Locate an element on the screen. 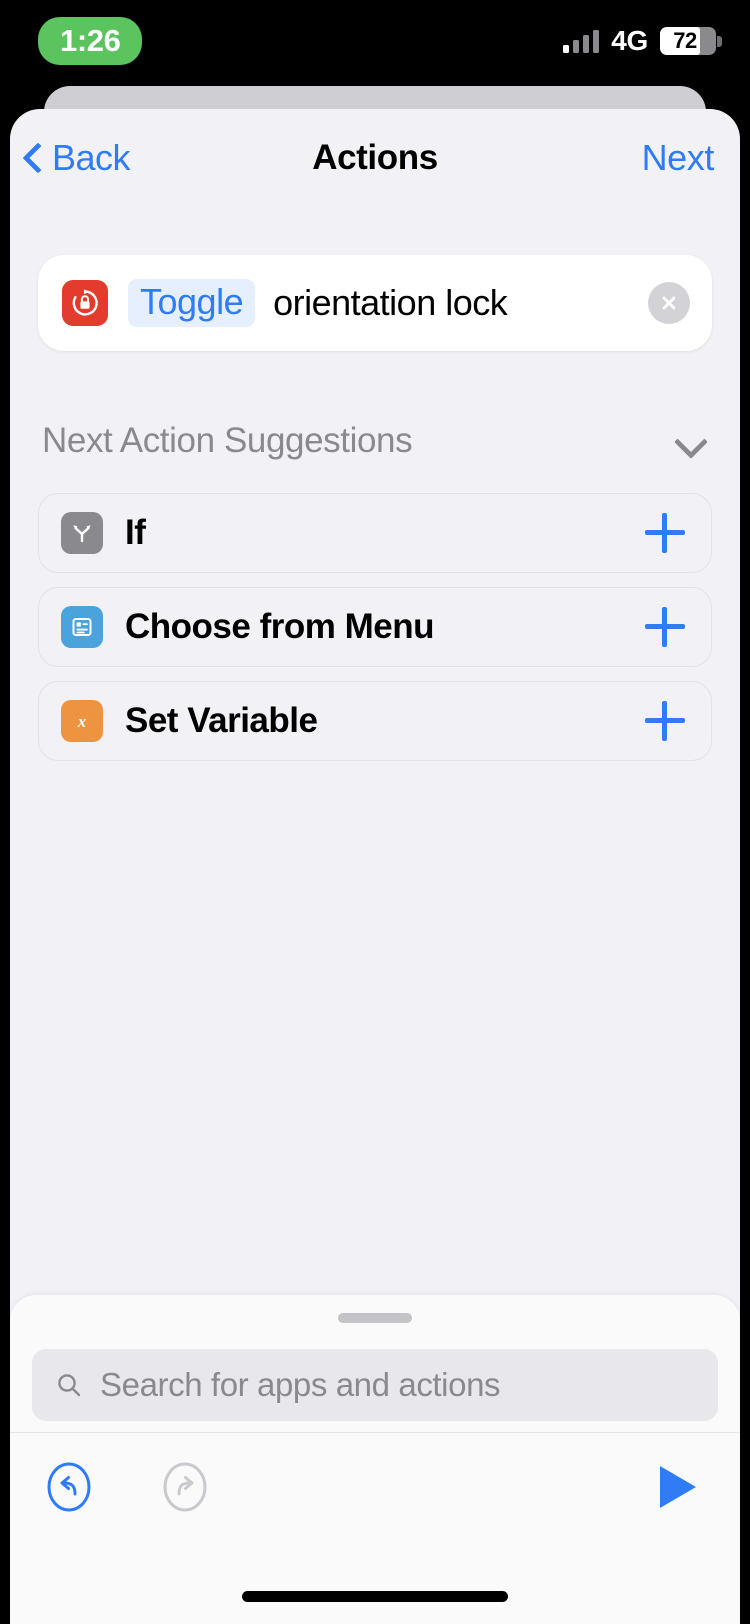  battery-cap is located at coordinates (719, 41).